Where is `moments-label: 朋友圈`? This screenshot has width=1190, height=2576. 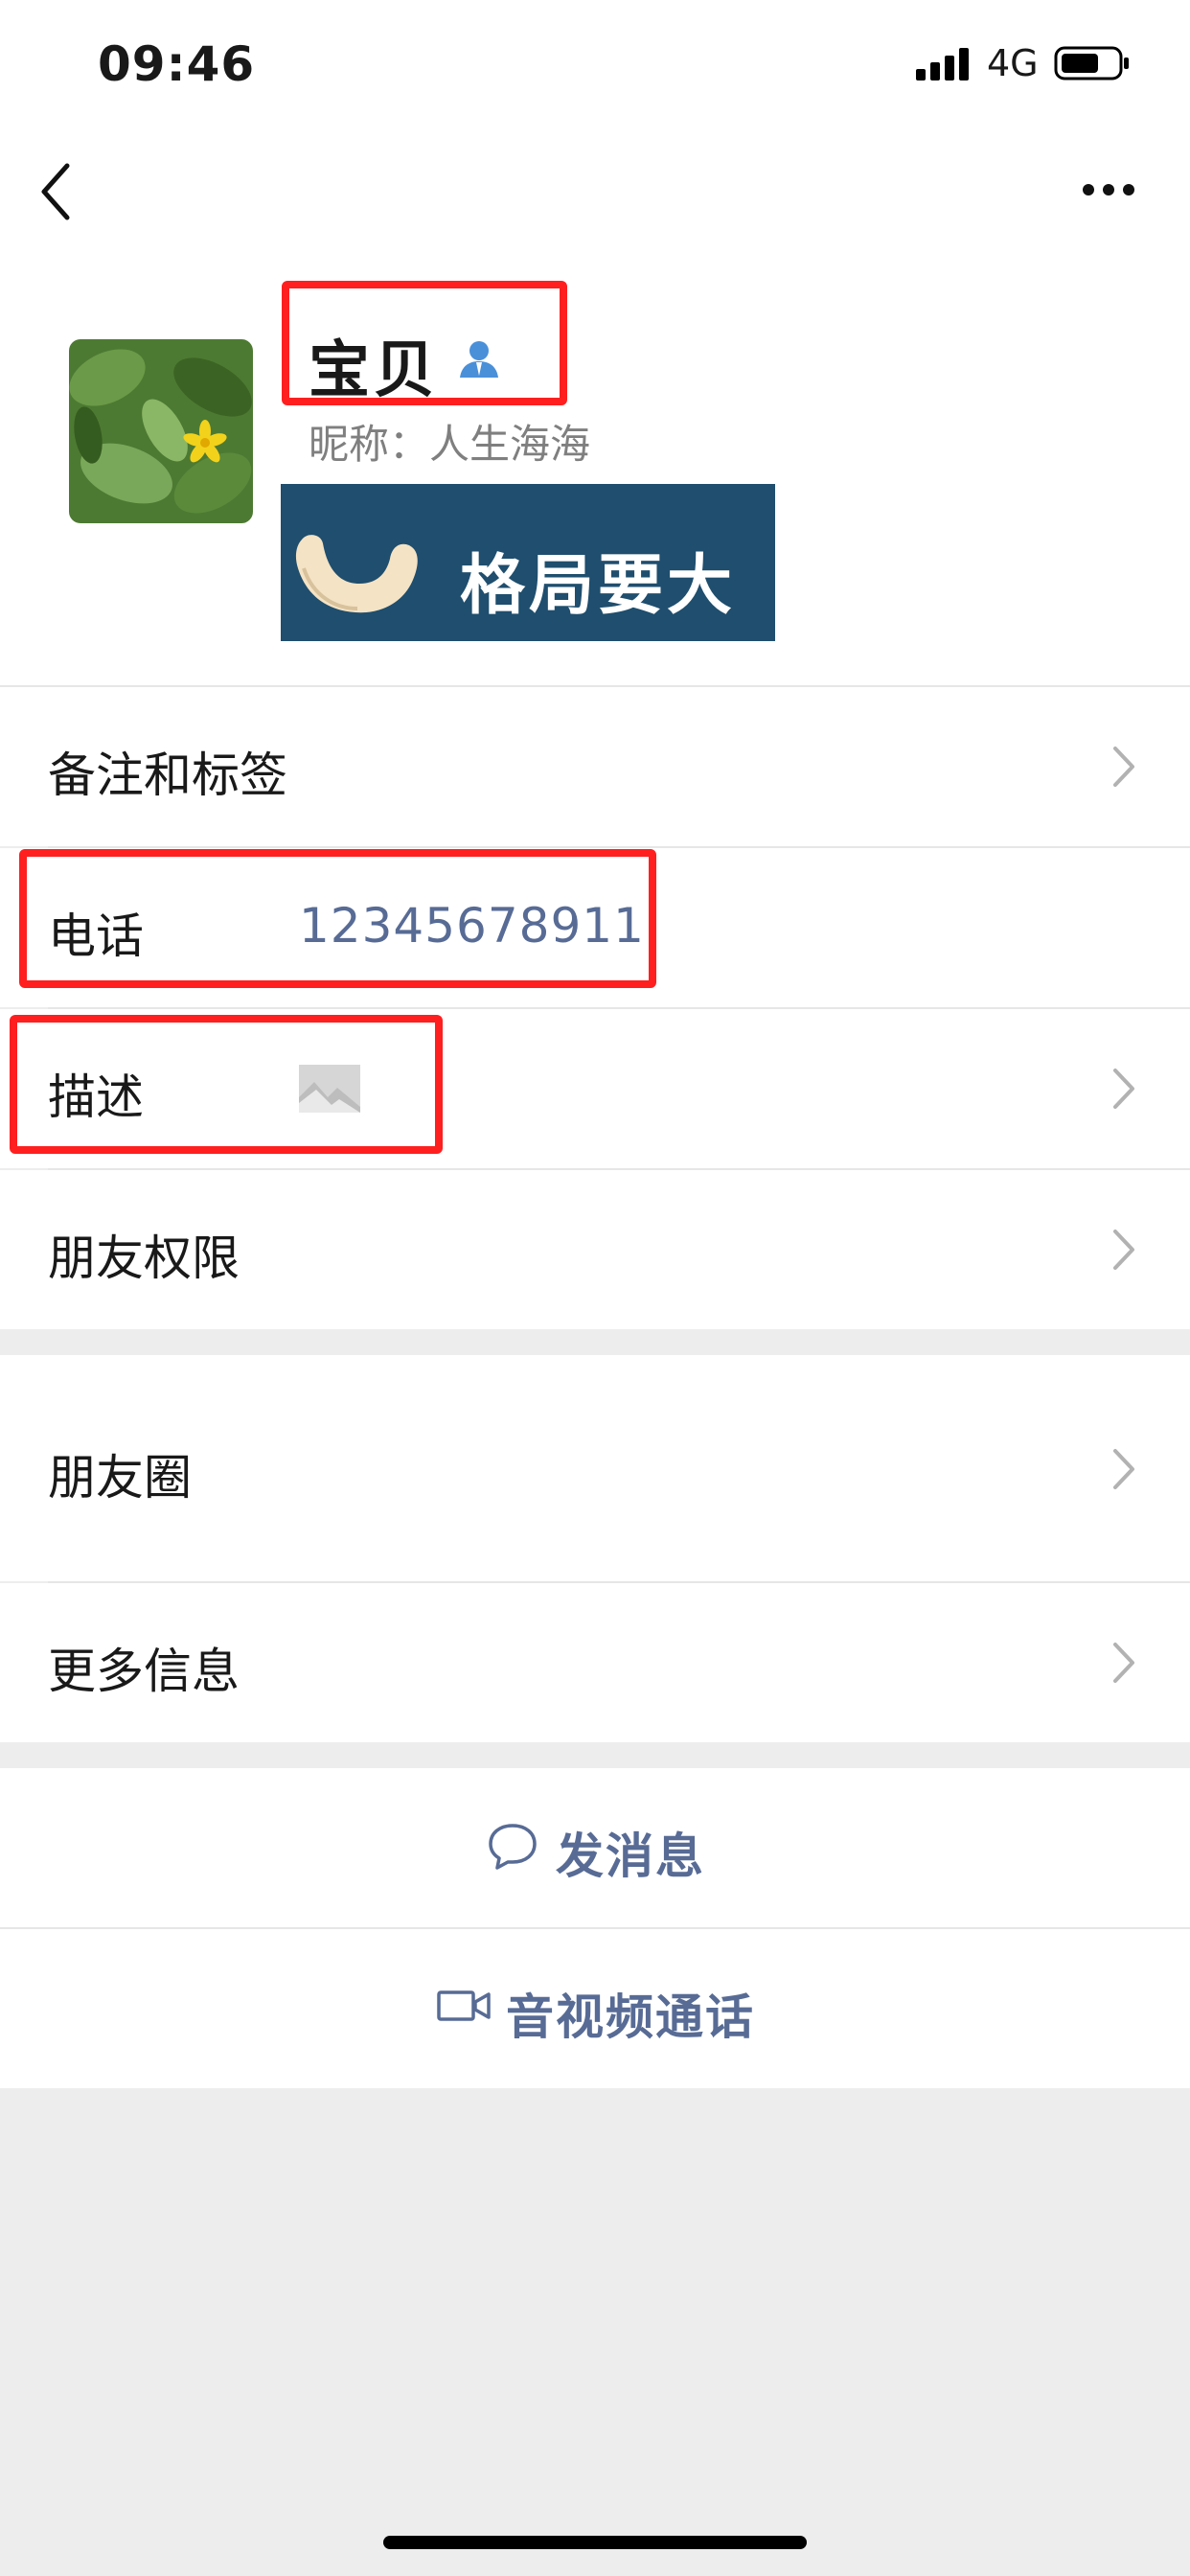 moments-label: 朋友圈 is located at coordinates (120, 1478).